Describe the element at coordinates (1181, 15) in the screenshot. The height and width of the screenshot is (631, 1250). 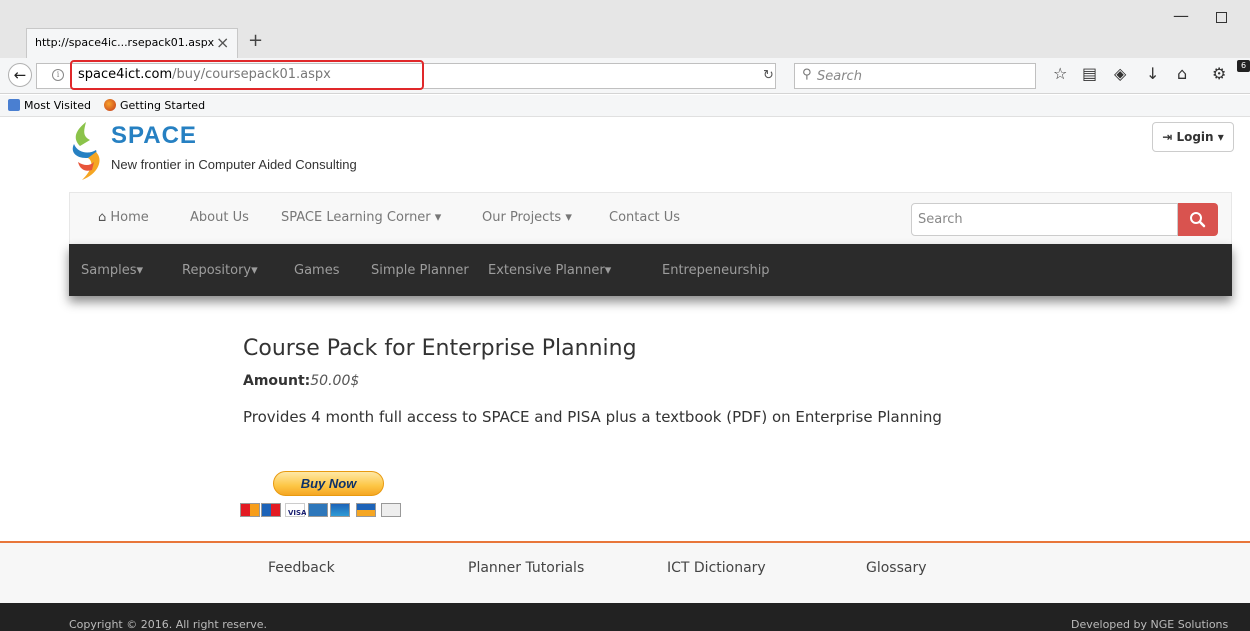
I see `minimize-icon: —` at that location.